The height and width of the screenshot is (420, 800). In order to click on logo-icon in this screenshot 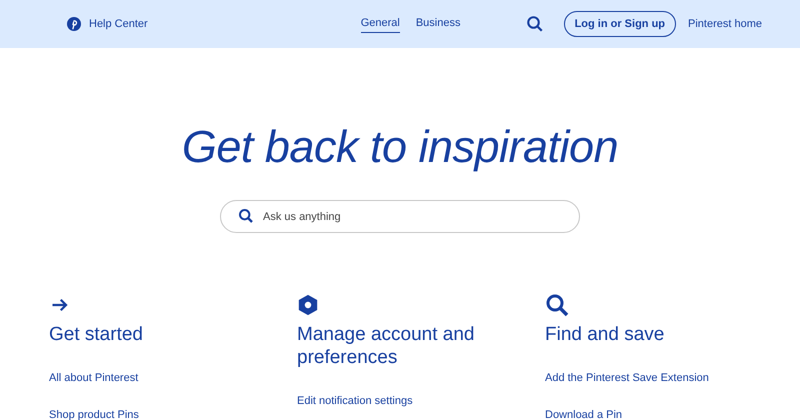, I will do `click(74, 24)`.